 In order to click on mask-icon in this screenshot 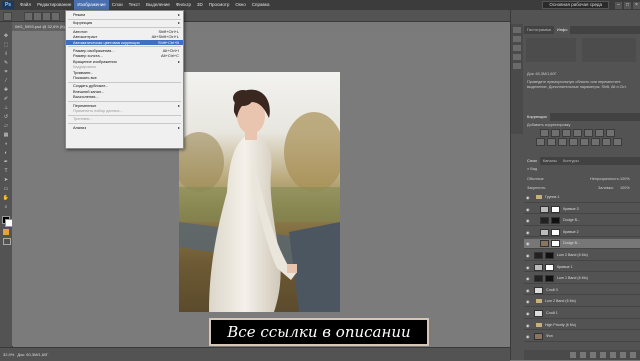, I will do `click(593, 355)`.